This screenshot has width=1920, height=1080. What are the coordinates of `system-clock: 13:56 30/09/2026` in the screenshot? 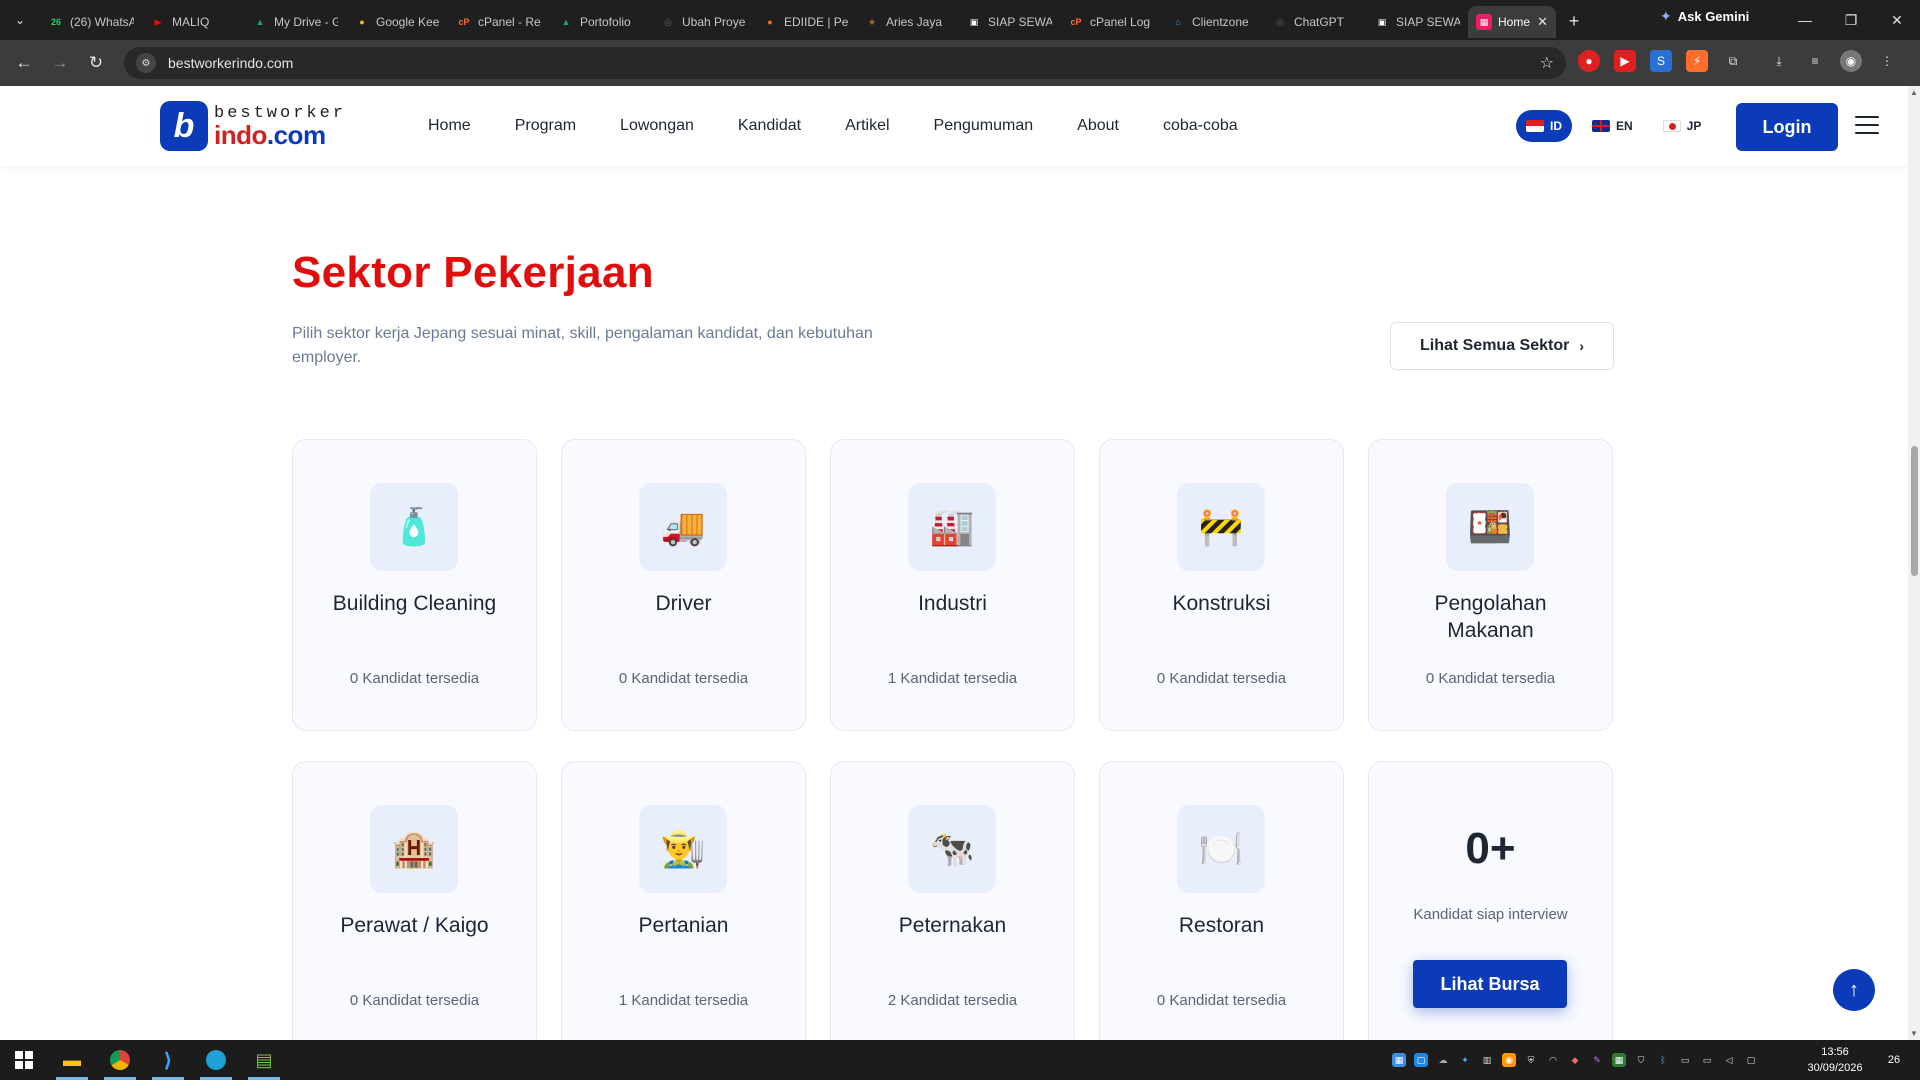 It's located at (1835, 1060).